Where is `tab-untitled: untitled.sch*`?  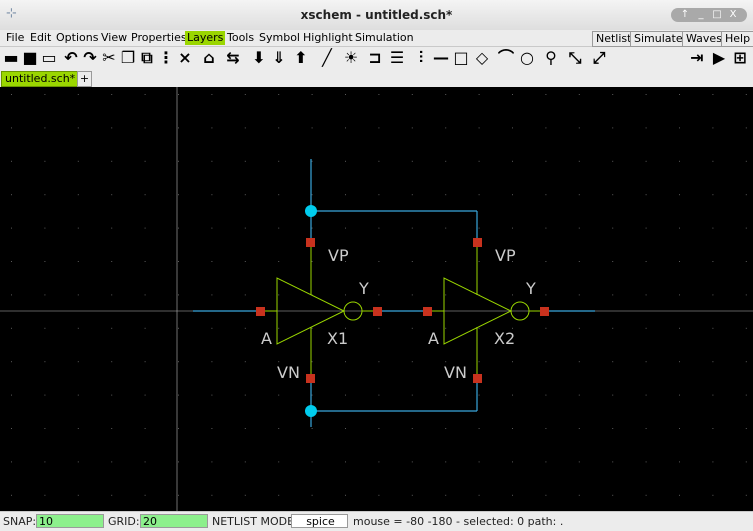
tab-untitled: untitled.sch* is located at coordinates (40, 79).